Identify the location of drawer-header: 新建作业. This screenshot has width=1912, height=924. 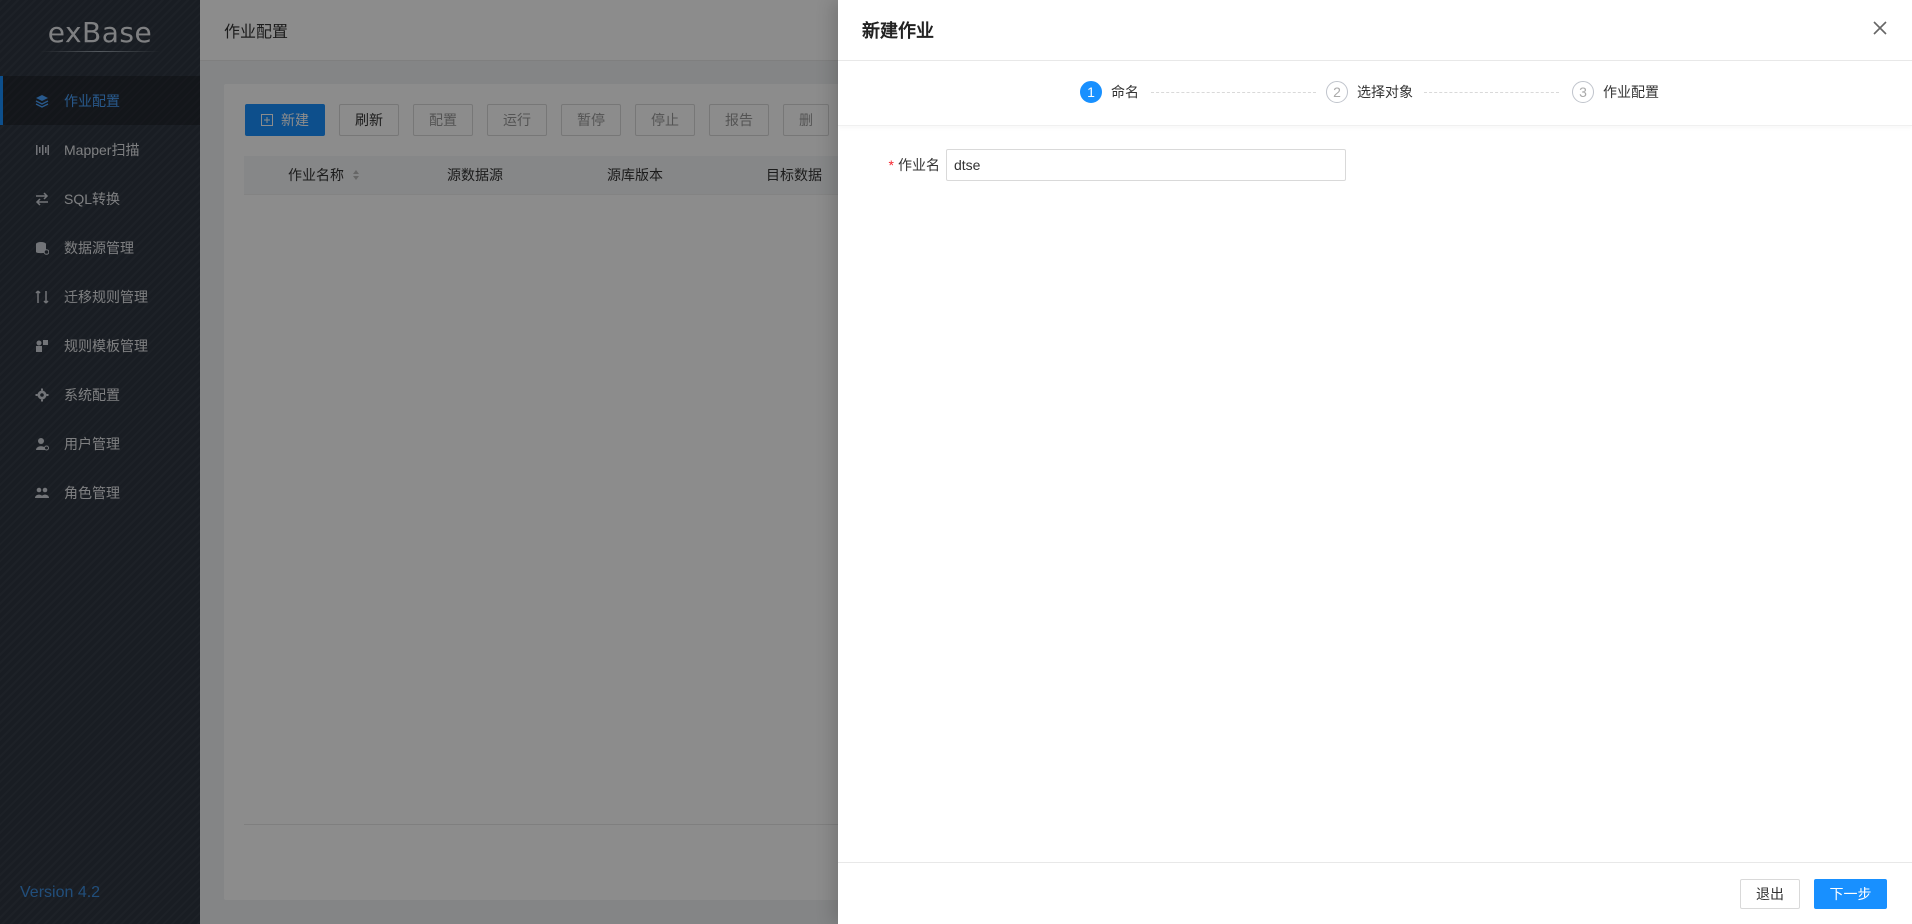
(1375, 30).